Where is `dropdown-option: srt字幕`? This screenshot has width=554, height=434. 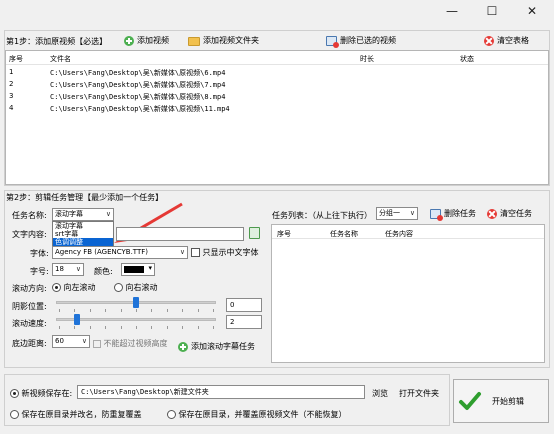
dropdown-option: srt字幕 is located at coordinates (83, 234).